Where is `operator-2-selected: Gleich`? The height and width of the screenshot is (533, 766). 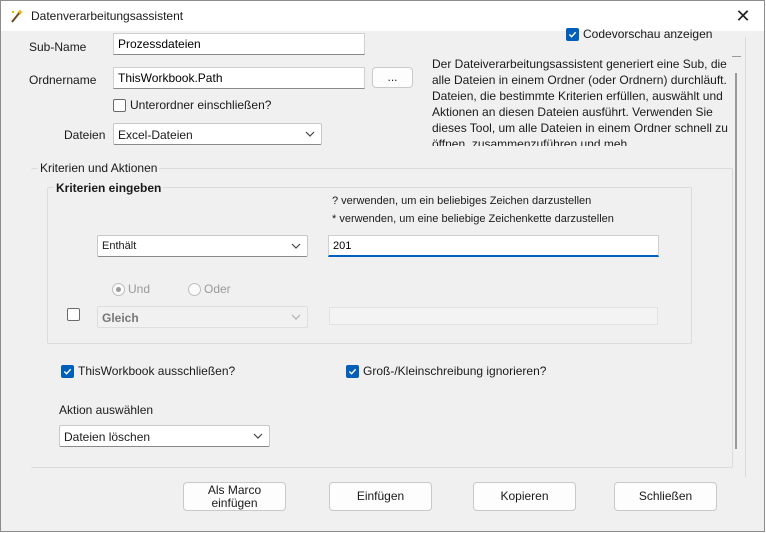
operator-2-selected: Gleich is located at coordinates (120, 318).